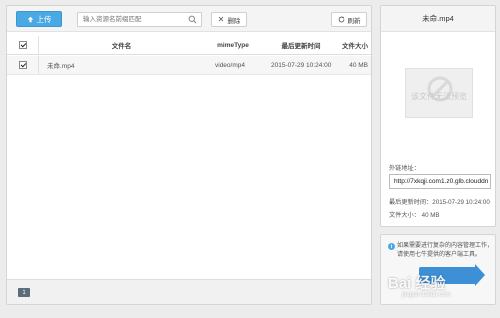 The image size is (500, 318). What do you see at coordinates (439, 96) in the screenshot?
I see `preview-text: 该文件无法预览` at bounding box center [439, 96].